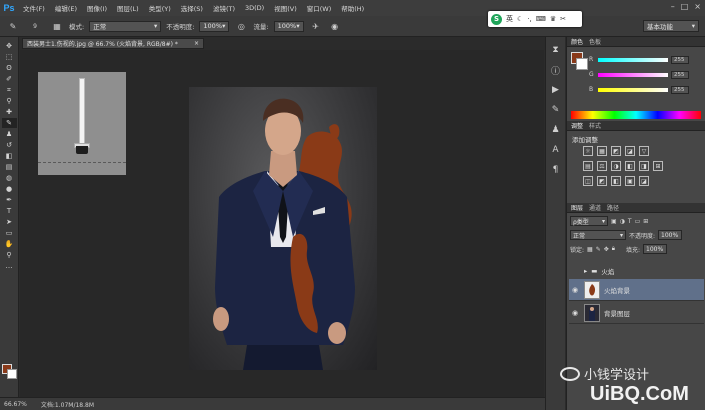  Describe the element at coordinates (602, 151) in the screenshot. I see `levels-icon: ▦` at that location.